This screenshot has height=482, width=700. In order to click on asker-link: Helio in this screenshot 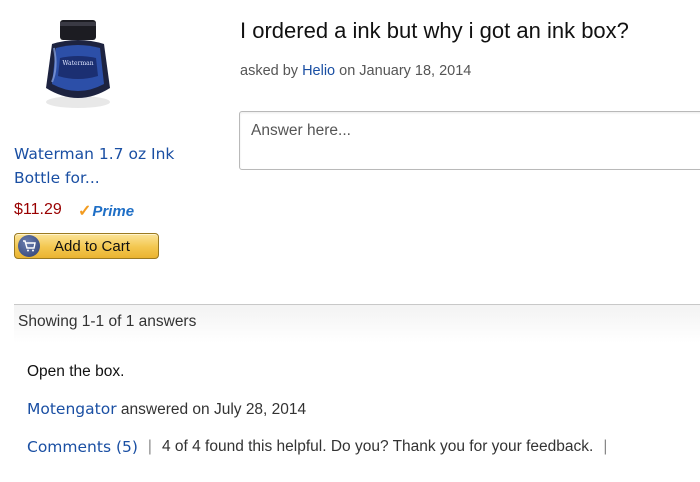, I will do `click(318, 71)`.